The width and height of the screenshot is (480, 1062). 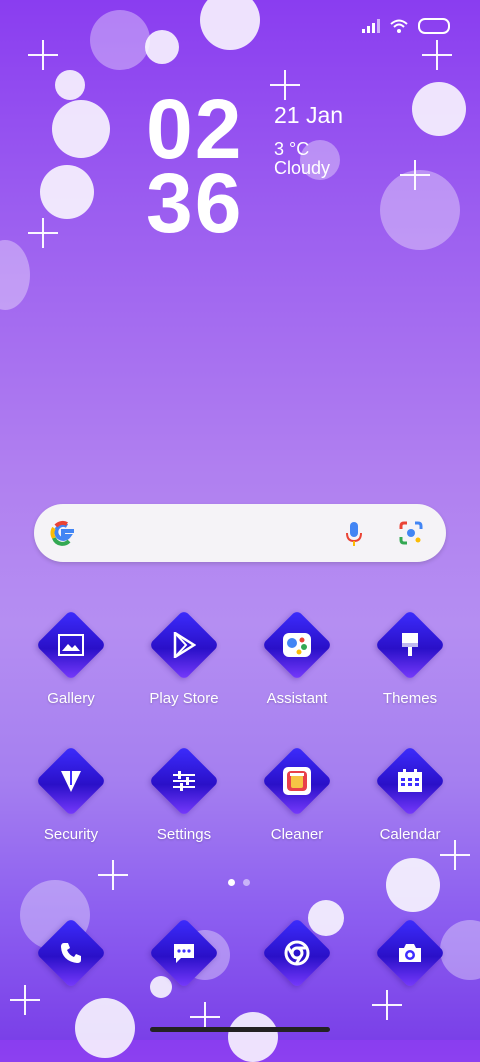 What do you see at coordinates (184, 834) in the screenshot?
I see `app-label: Settings` at bounding box center [184, 834].